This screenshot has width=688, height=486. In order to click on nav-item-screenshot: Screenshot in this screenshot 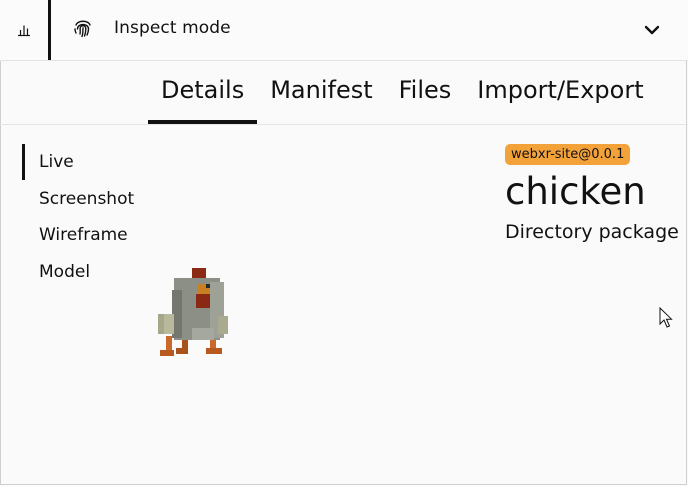, I will do `click(78, 199)`.